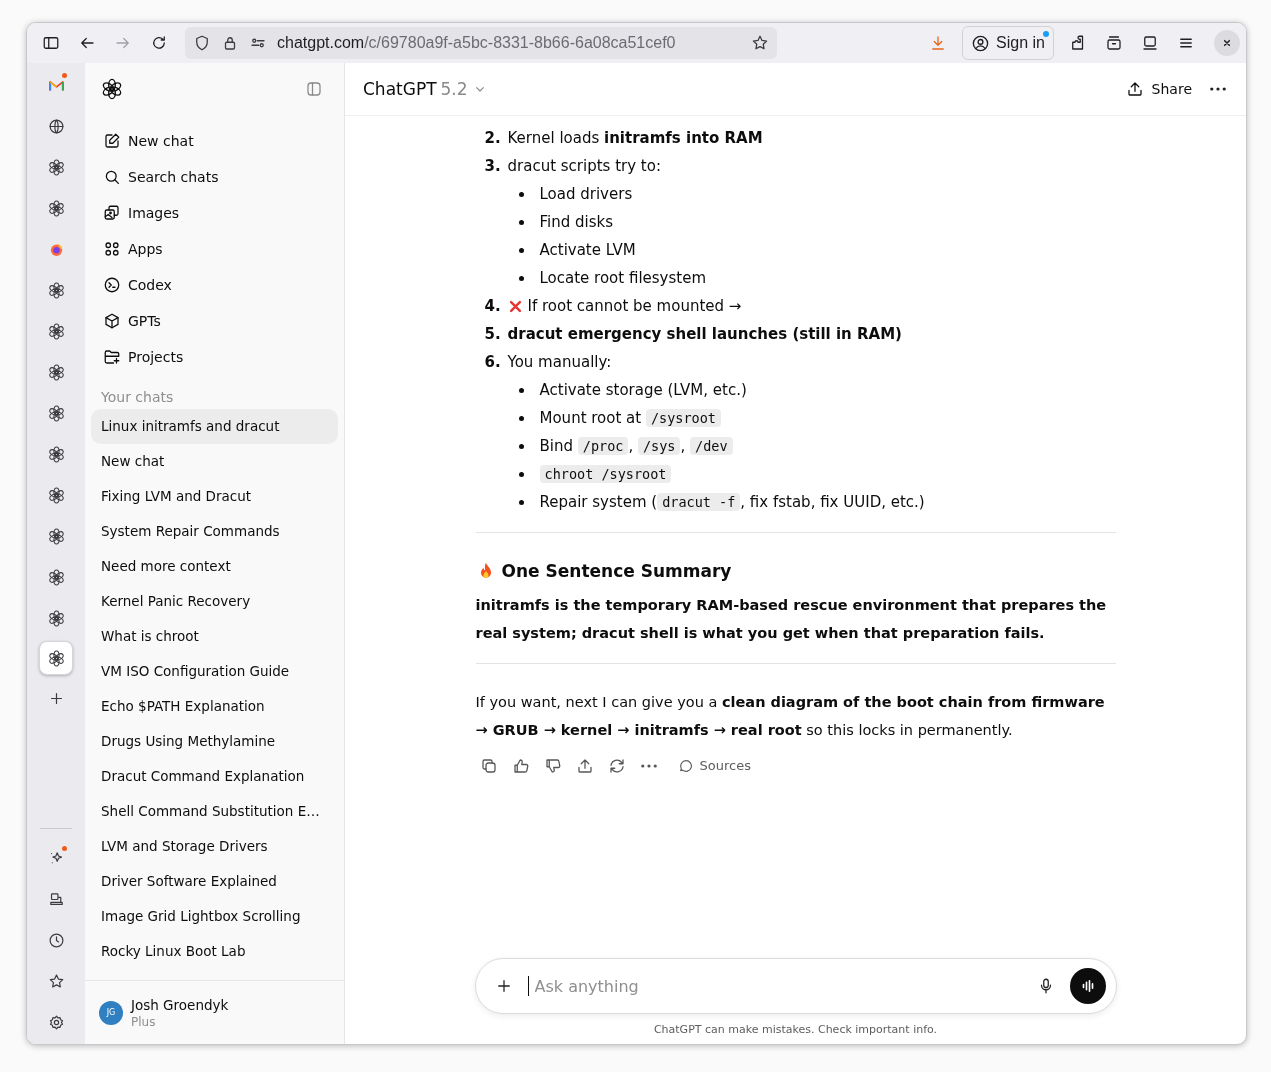 The image size is (1271, 1072). What do you see at coordinates (559, 362) in the screenshot?
I see `list-item-text: You manually:` at bounding box center [559, 362].